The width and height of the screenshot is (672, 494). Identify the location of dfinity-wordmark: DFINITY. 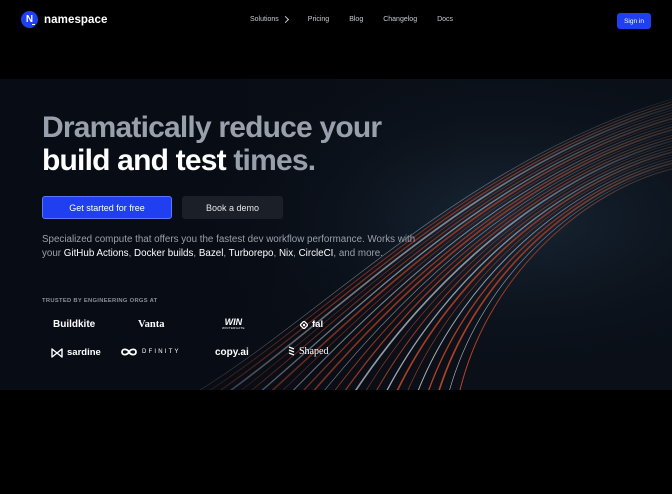
(161, 352).